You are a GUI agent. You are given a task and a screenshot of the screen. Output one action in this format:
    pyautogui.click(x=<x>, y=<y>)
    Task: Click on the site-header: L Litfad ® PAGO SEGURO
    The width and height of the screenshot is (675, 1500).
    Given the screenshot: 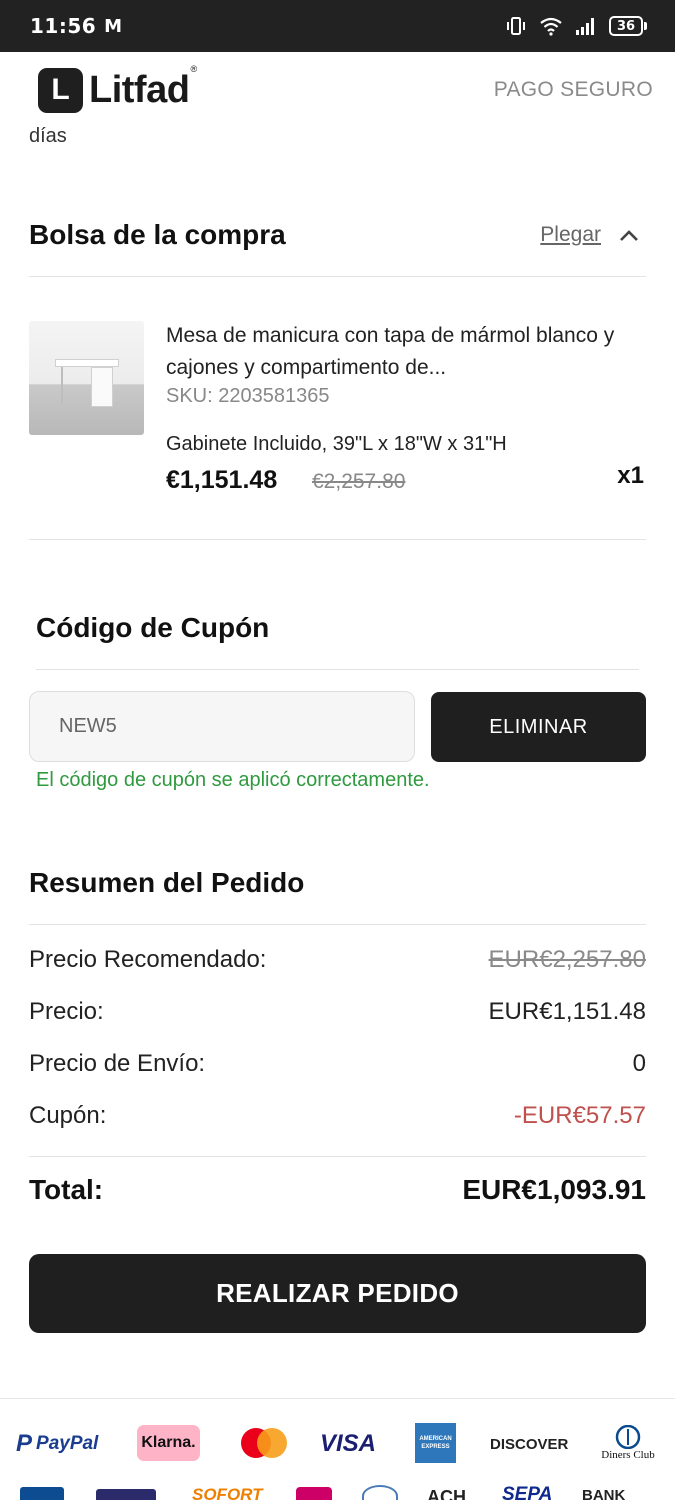 What is the action you would take?
    pyautogui.click(x=337, y=90)
    